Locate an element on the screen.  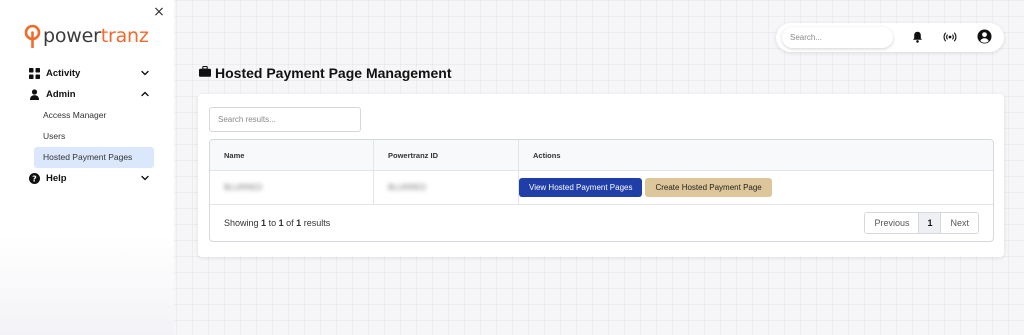
sidebar-item-help: ? Help is located at coordinates (92, 178).